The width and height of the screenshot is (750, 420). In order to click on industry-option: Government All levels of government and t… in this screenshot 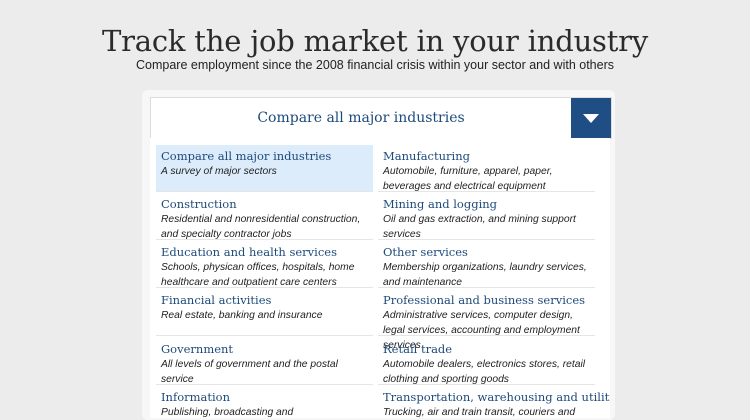, I will do `click(264, 361)`.